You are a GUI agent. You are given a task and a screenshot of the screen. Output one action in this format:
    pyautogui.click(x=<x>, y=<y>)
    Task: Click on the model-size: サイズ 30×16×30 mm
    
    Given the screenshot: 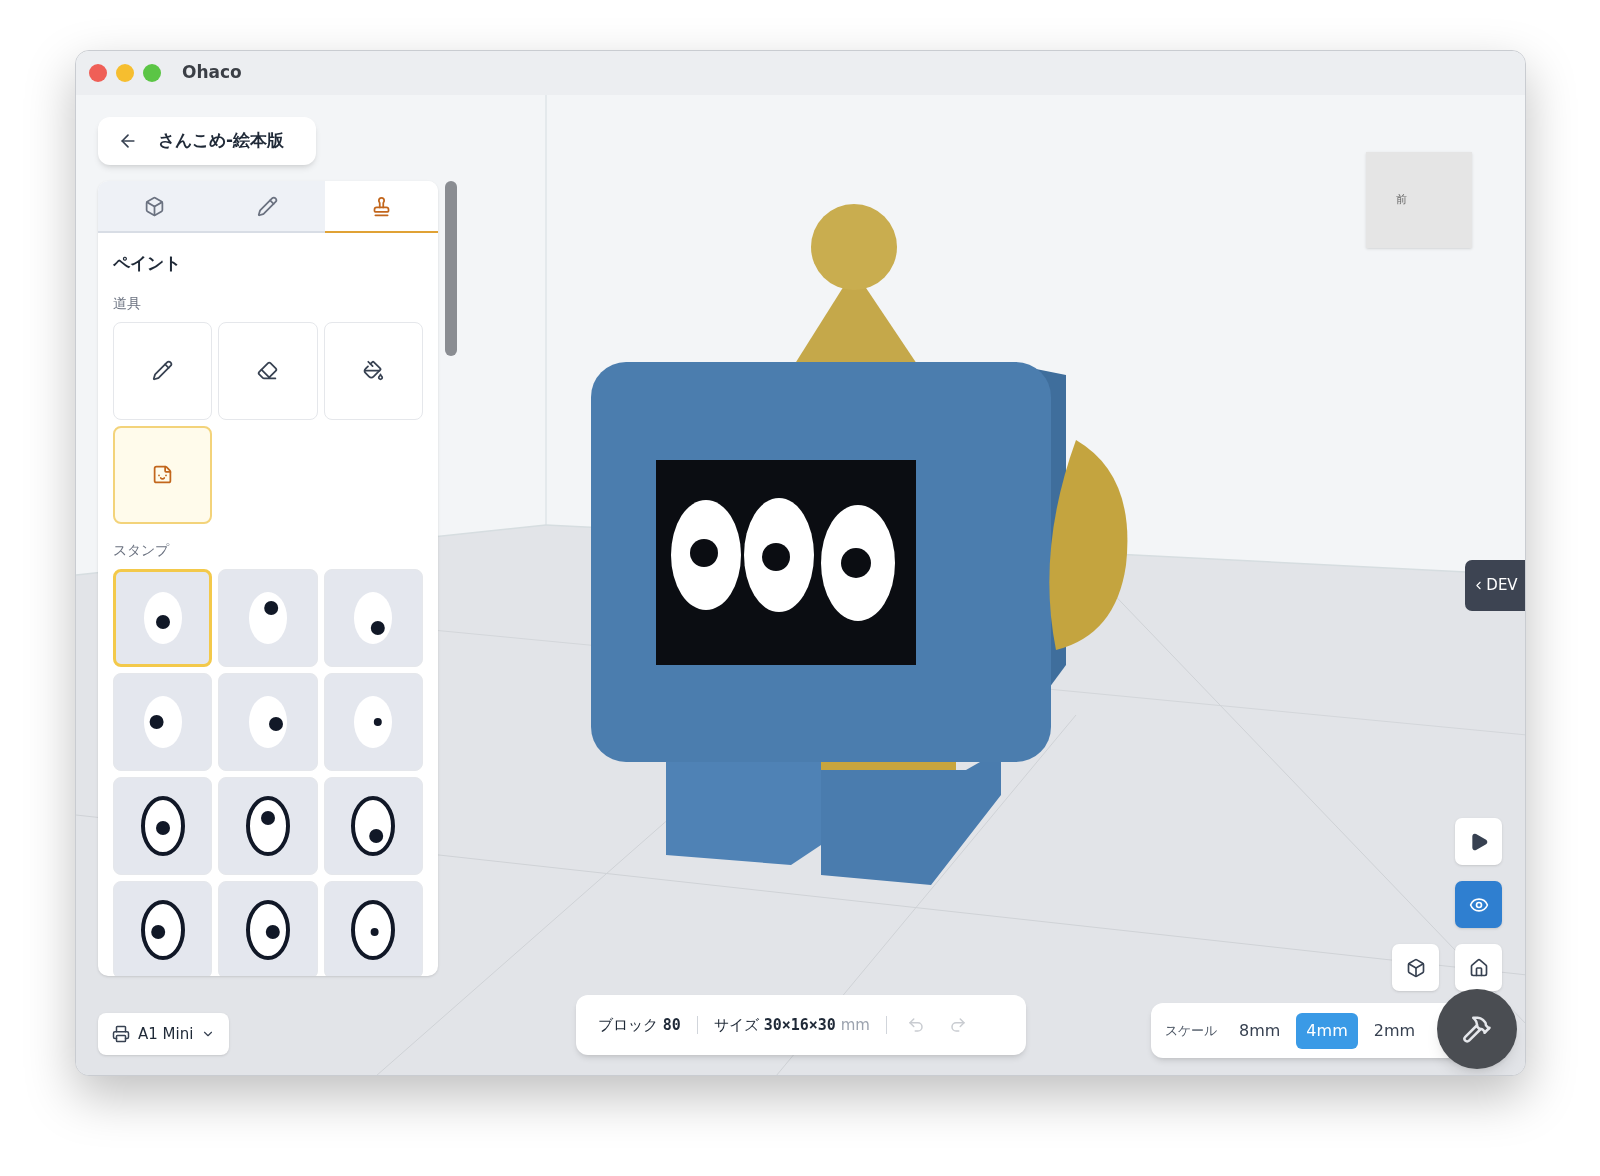 What is the action you would take?
    pyautogui.click(x=791, y=1025)
    